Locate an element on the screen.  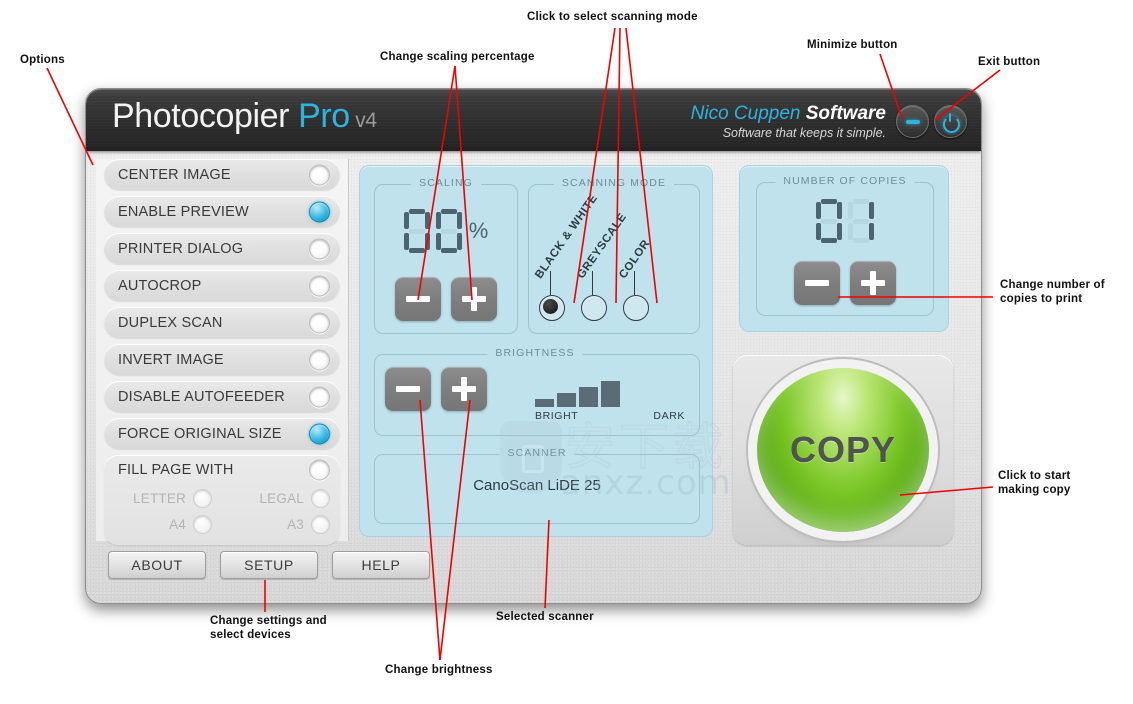
help-button-label: HELP is located at coordinates (381, 565).